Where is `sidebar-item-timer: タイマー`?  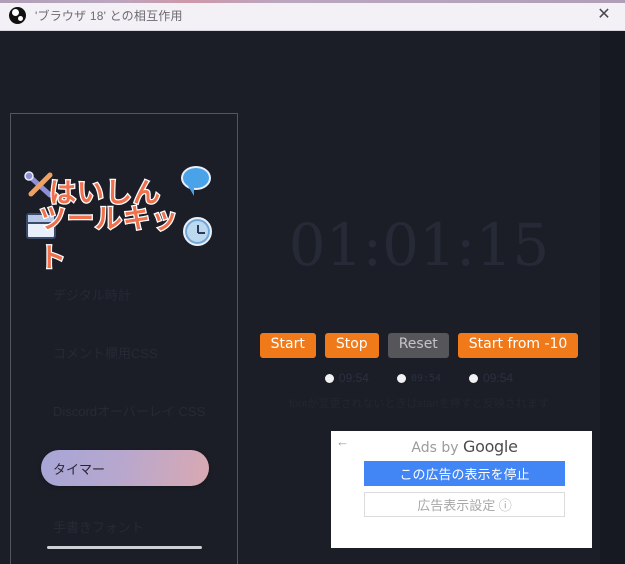
sidebar-item-timer: タイマー is located at coordinates (125, 468).